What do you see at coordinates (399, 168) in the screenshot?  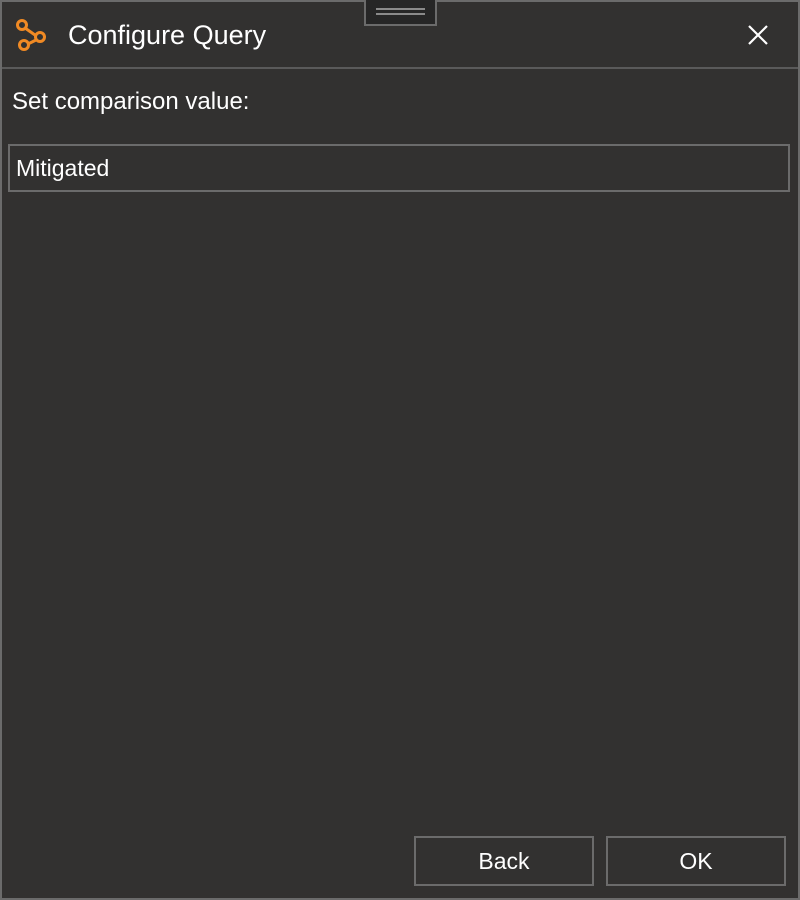 I see `comparison-value-input` at bounding box center [399, 168].